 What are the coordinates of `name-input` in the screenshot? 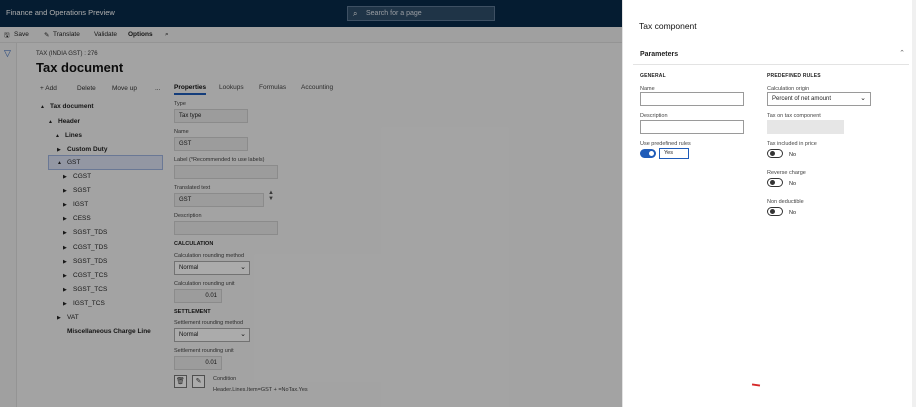 It's located at (692, 99).